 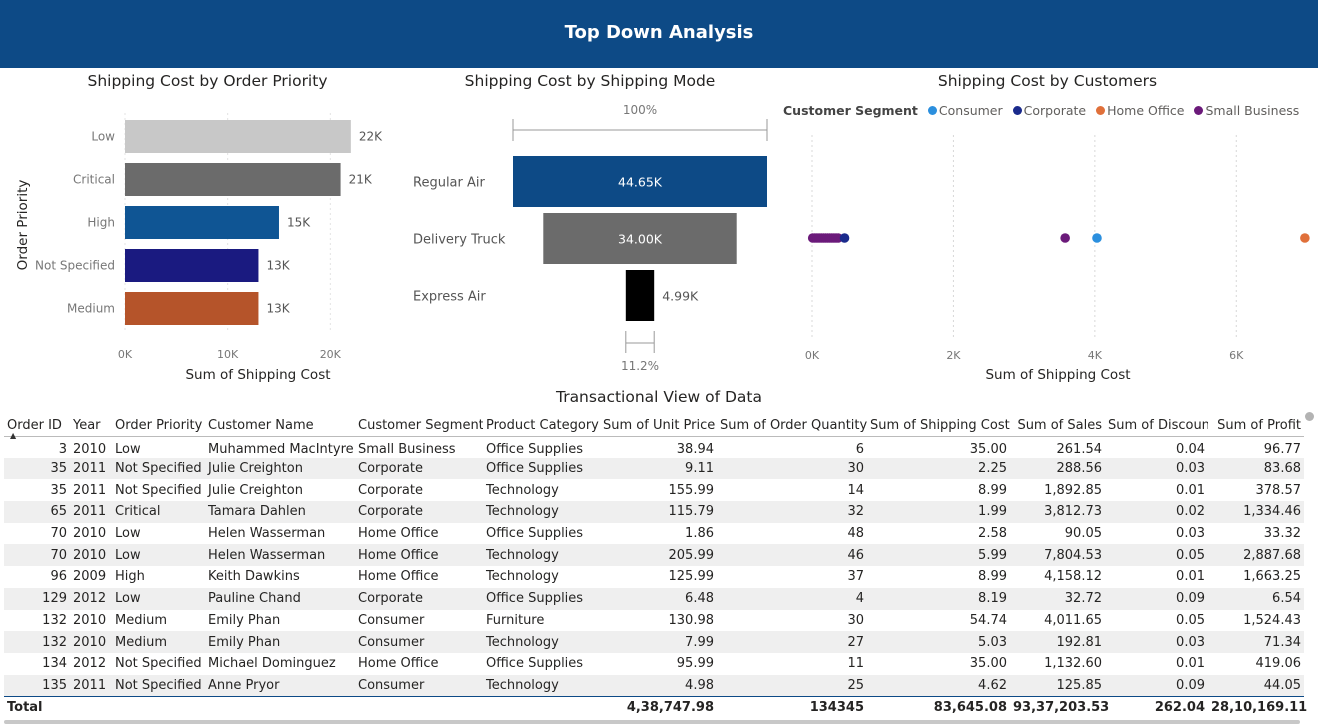 What do you see at coordinates (280, 685) in the screenshot?
I see `table-cell: Anne Pryor` at bounding box center [280, 685].